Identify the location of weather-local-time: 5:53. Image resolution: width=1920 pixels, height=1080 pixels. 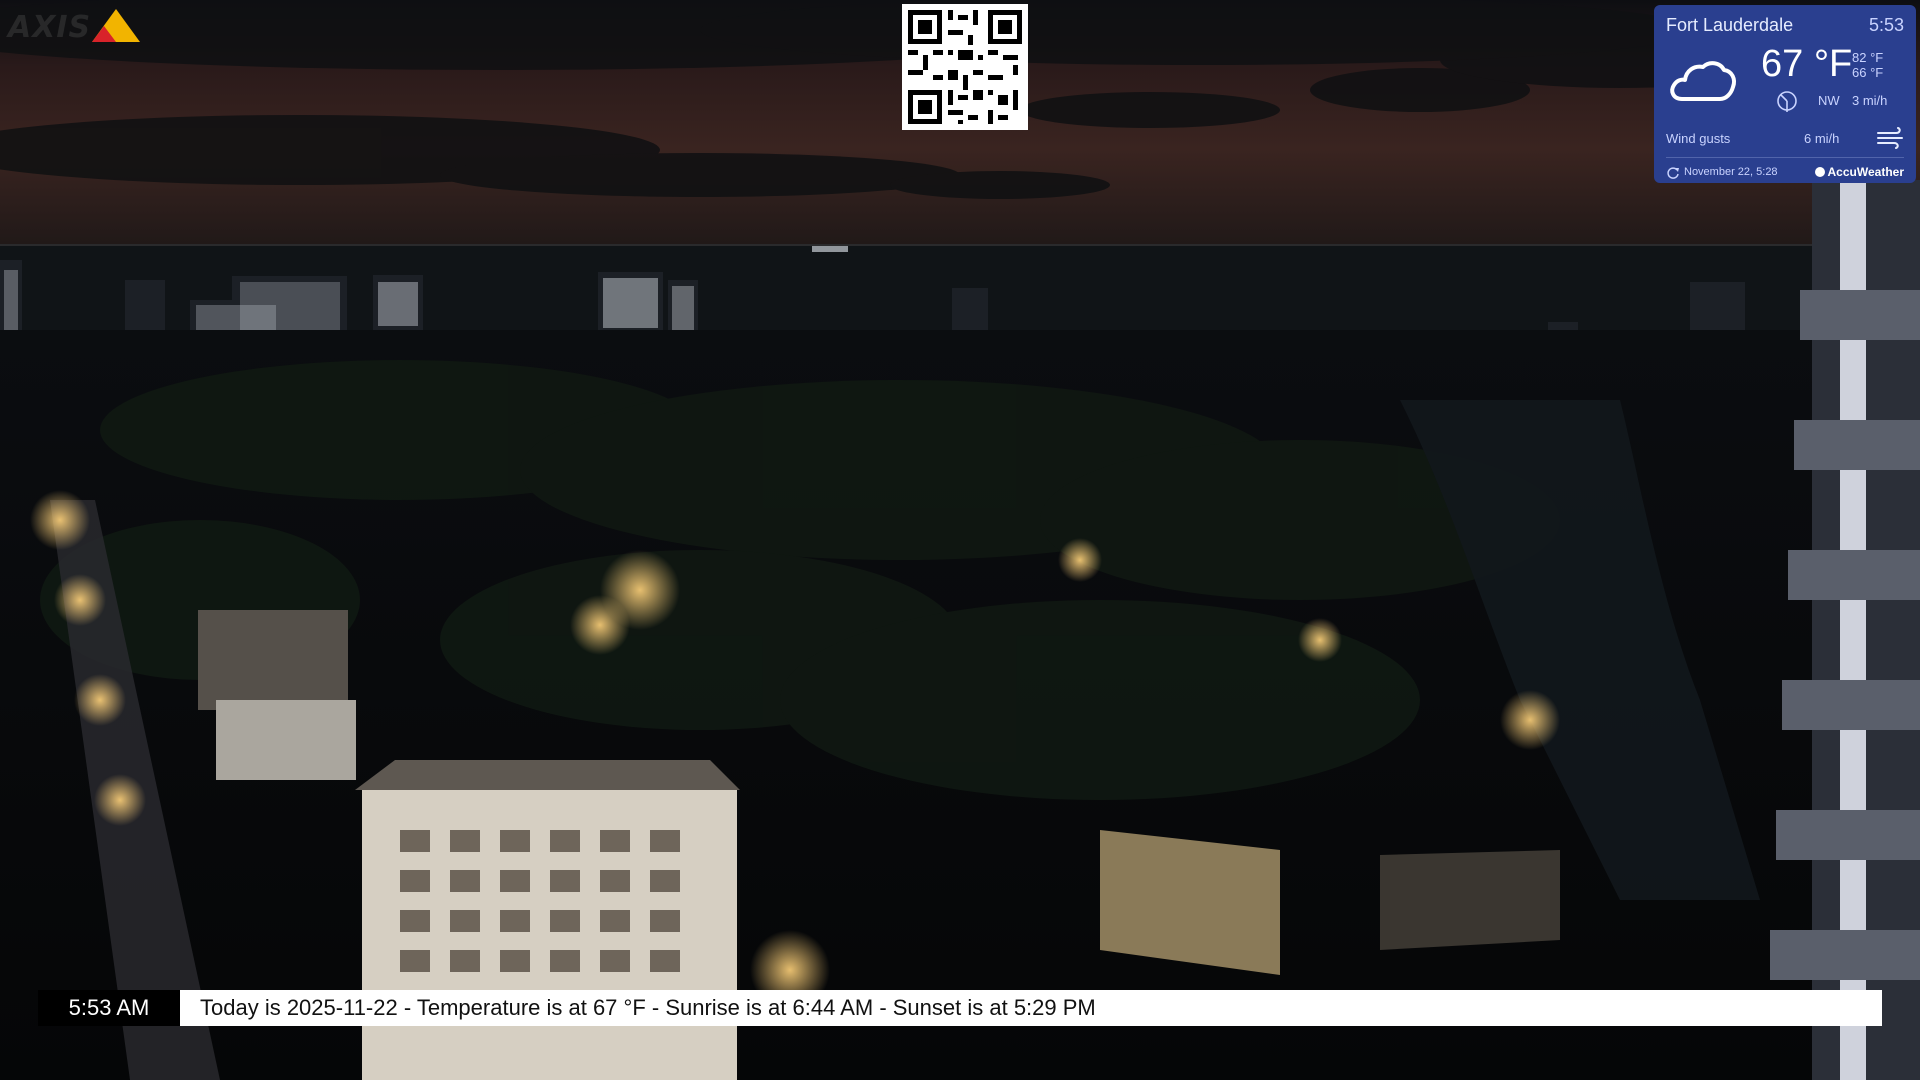
(1886, 25).